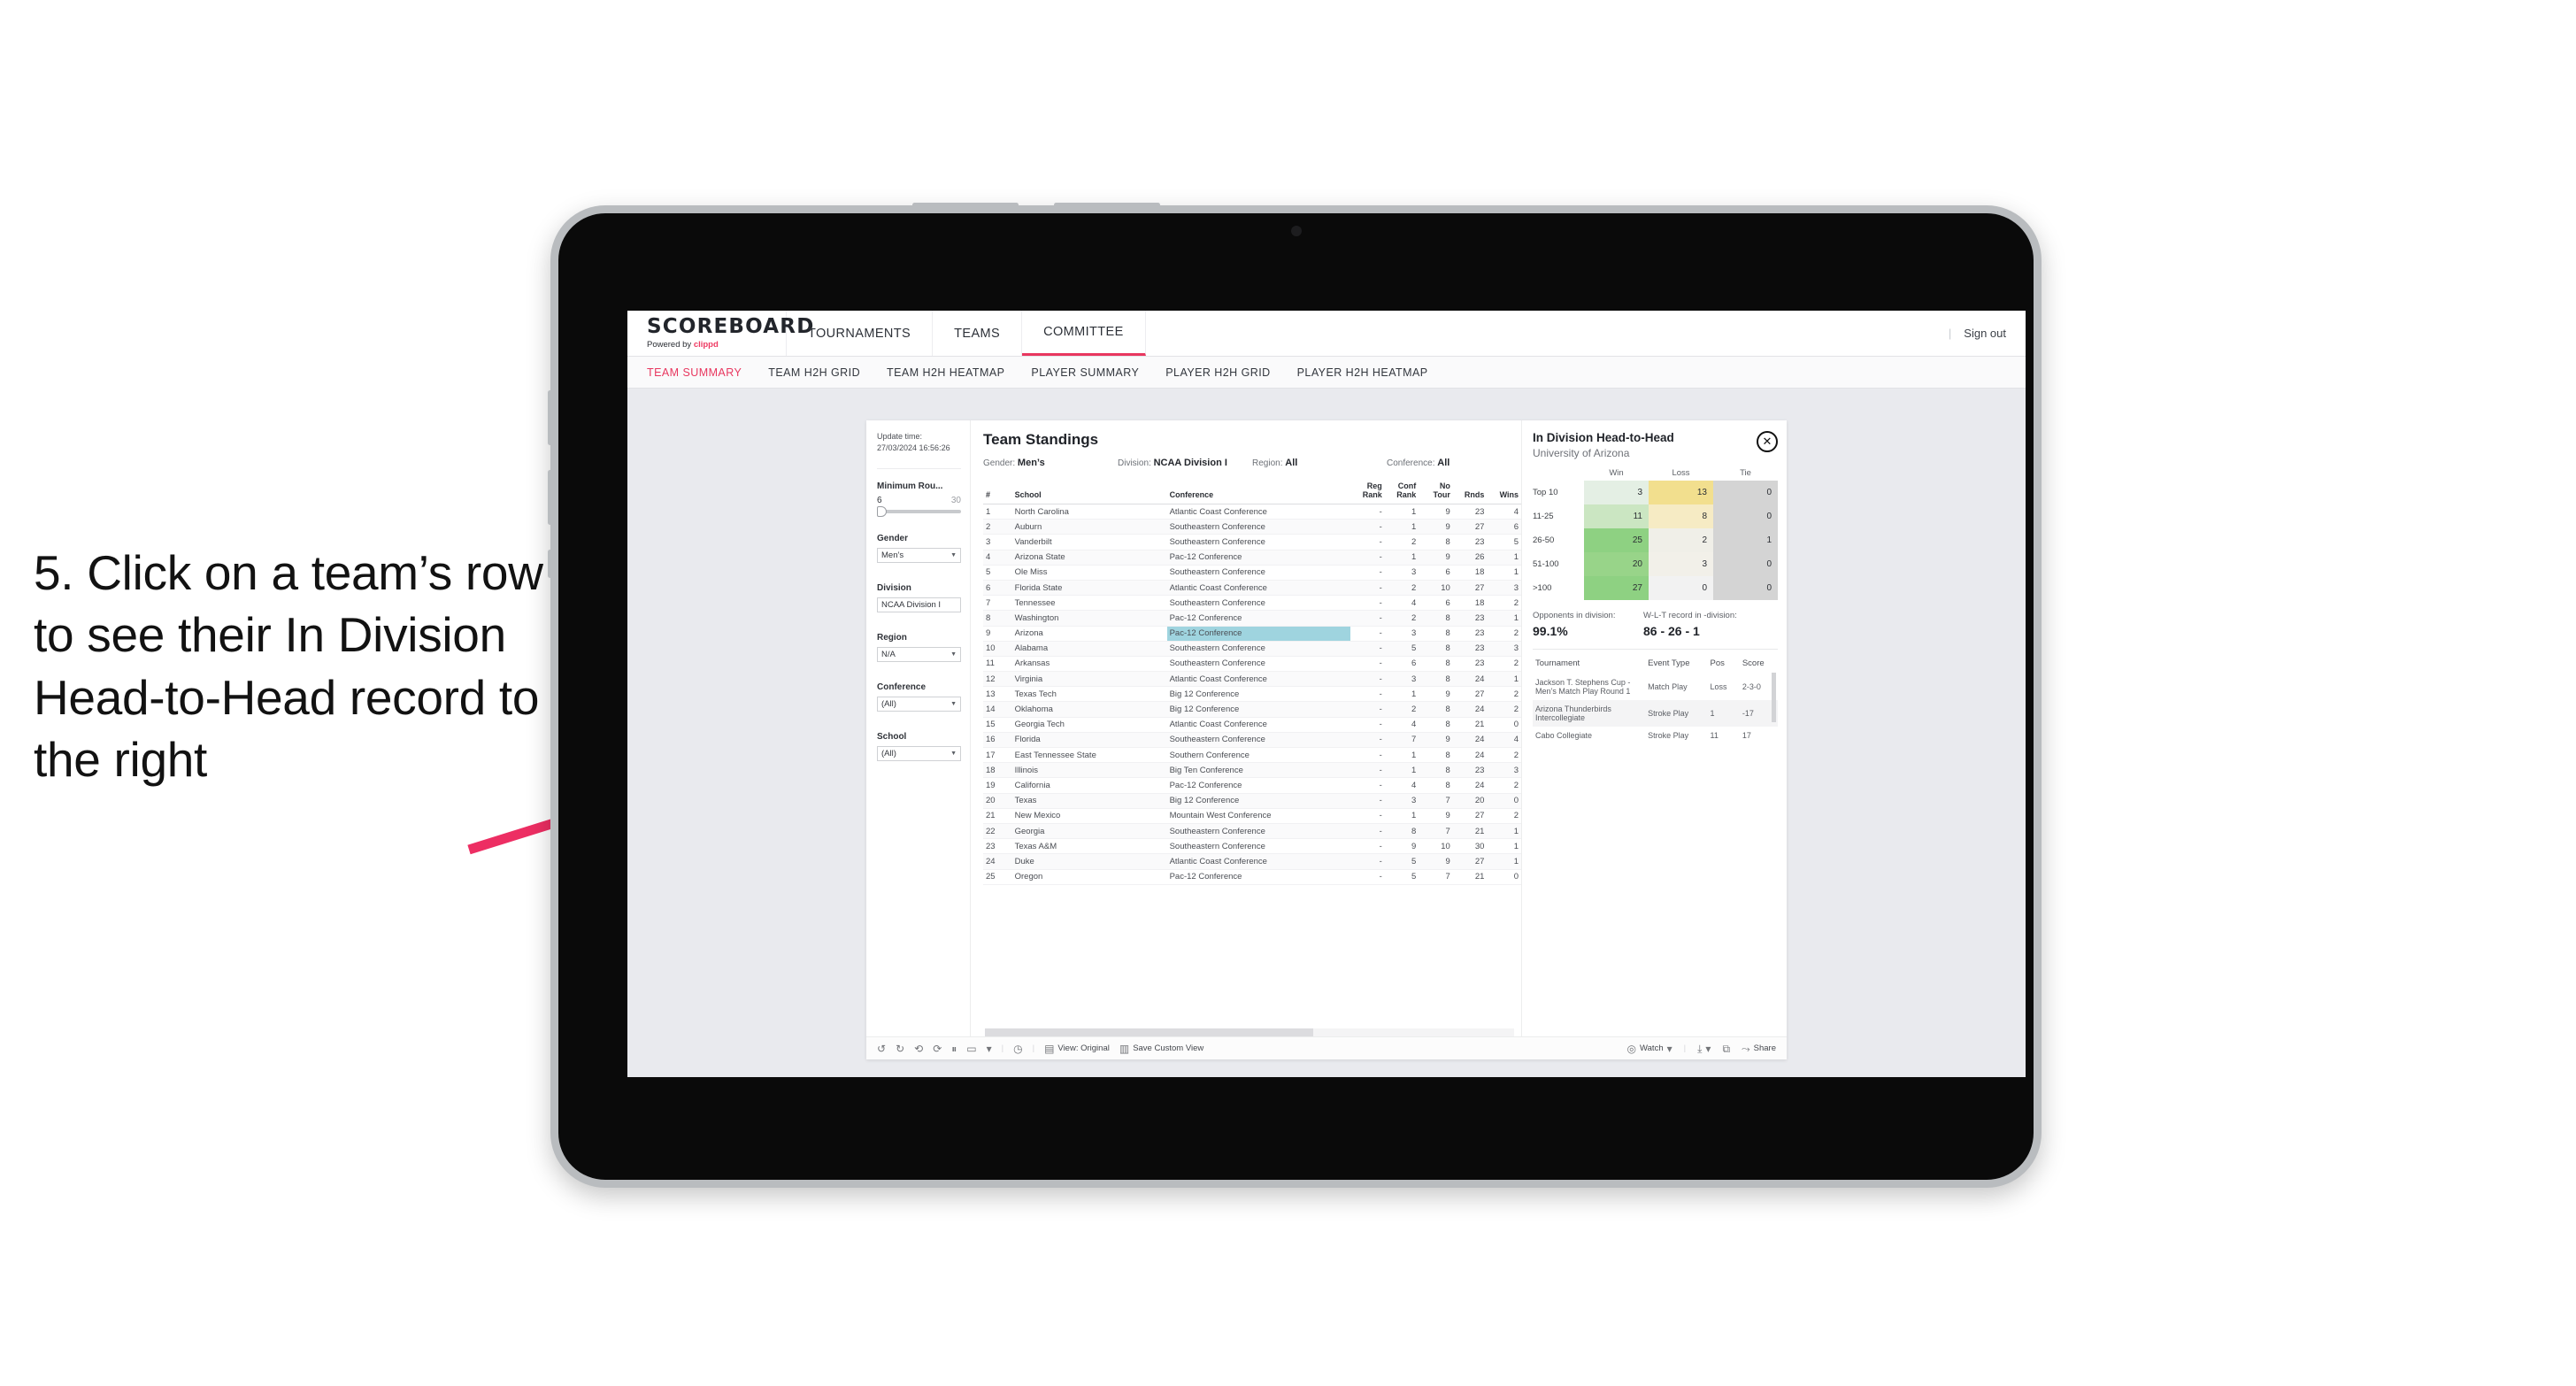 The image size is (2576, 1386). I want to click on view-original-button: ▤ View: Original, so click(1077, 1049).